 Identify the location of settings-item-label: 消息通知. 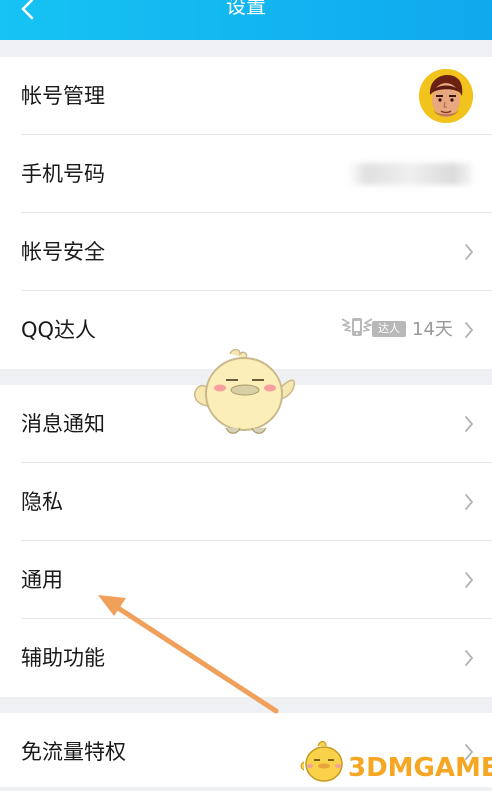
(63, 424).